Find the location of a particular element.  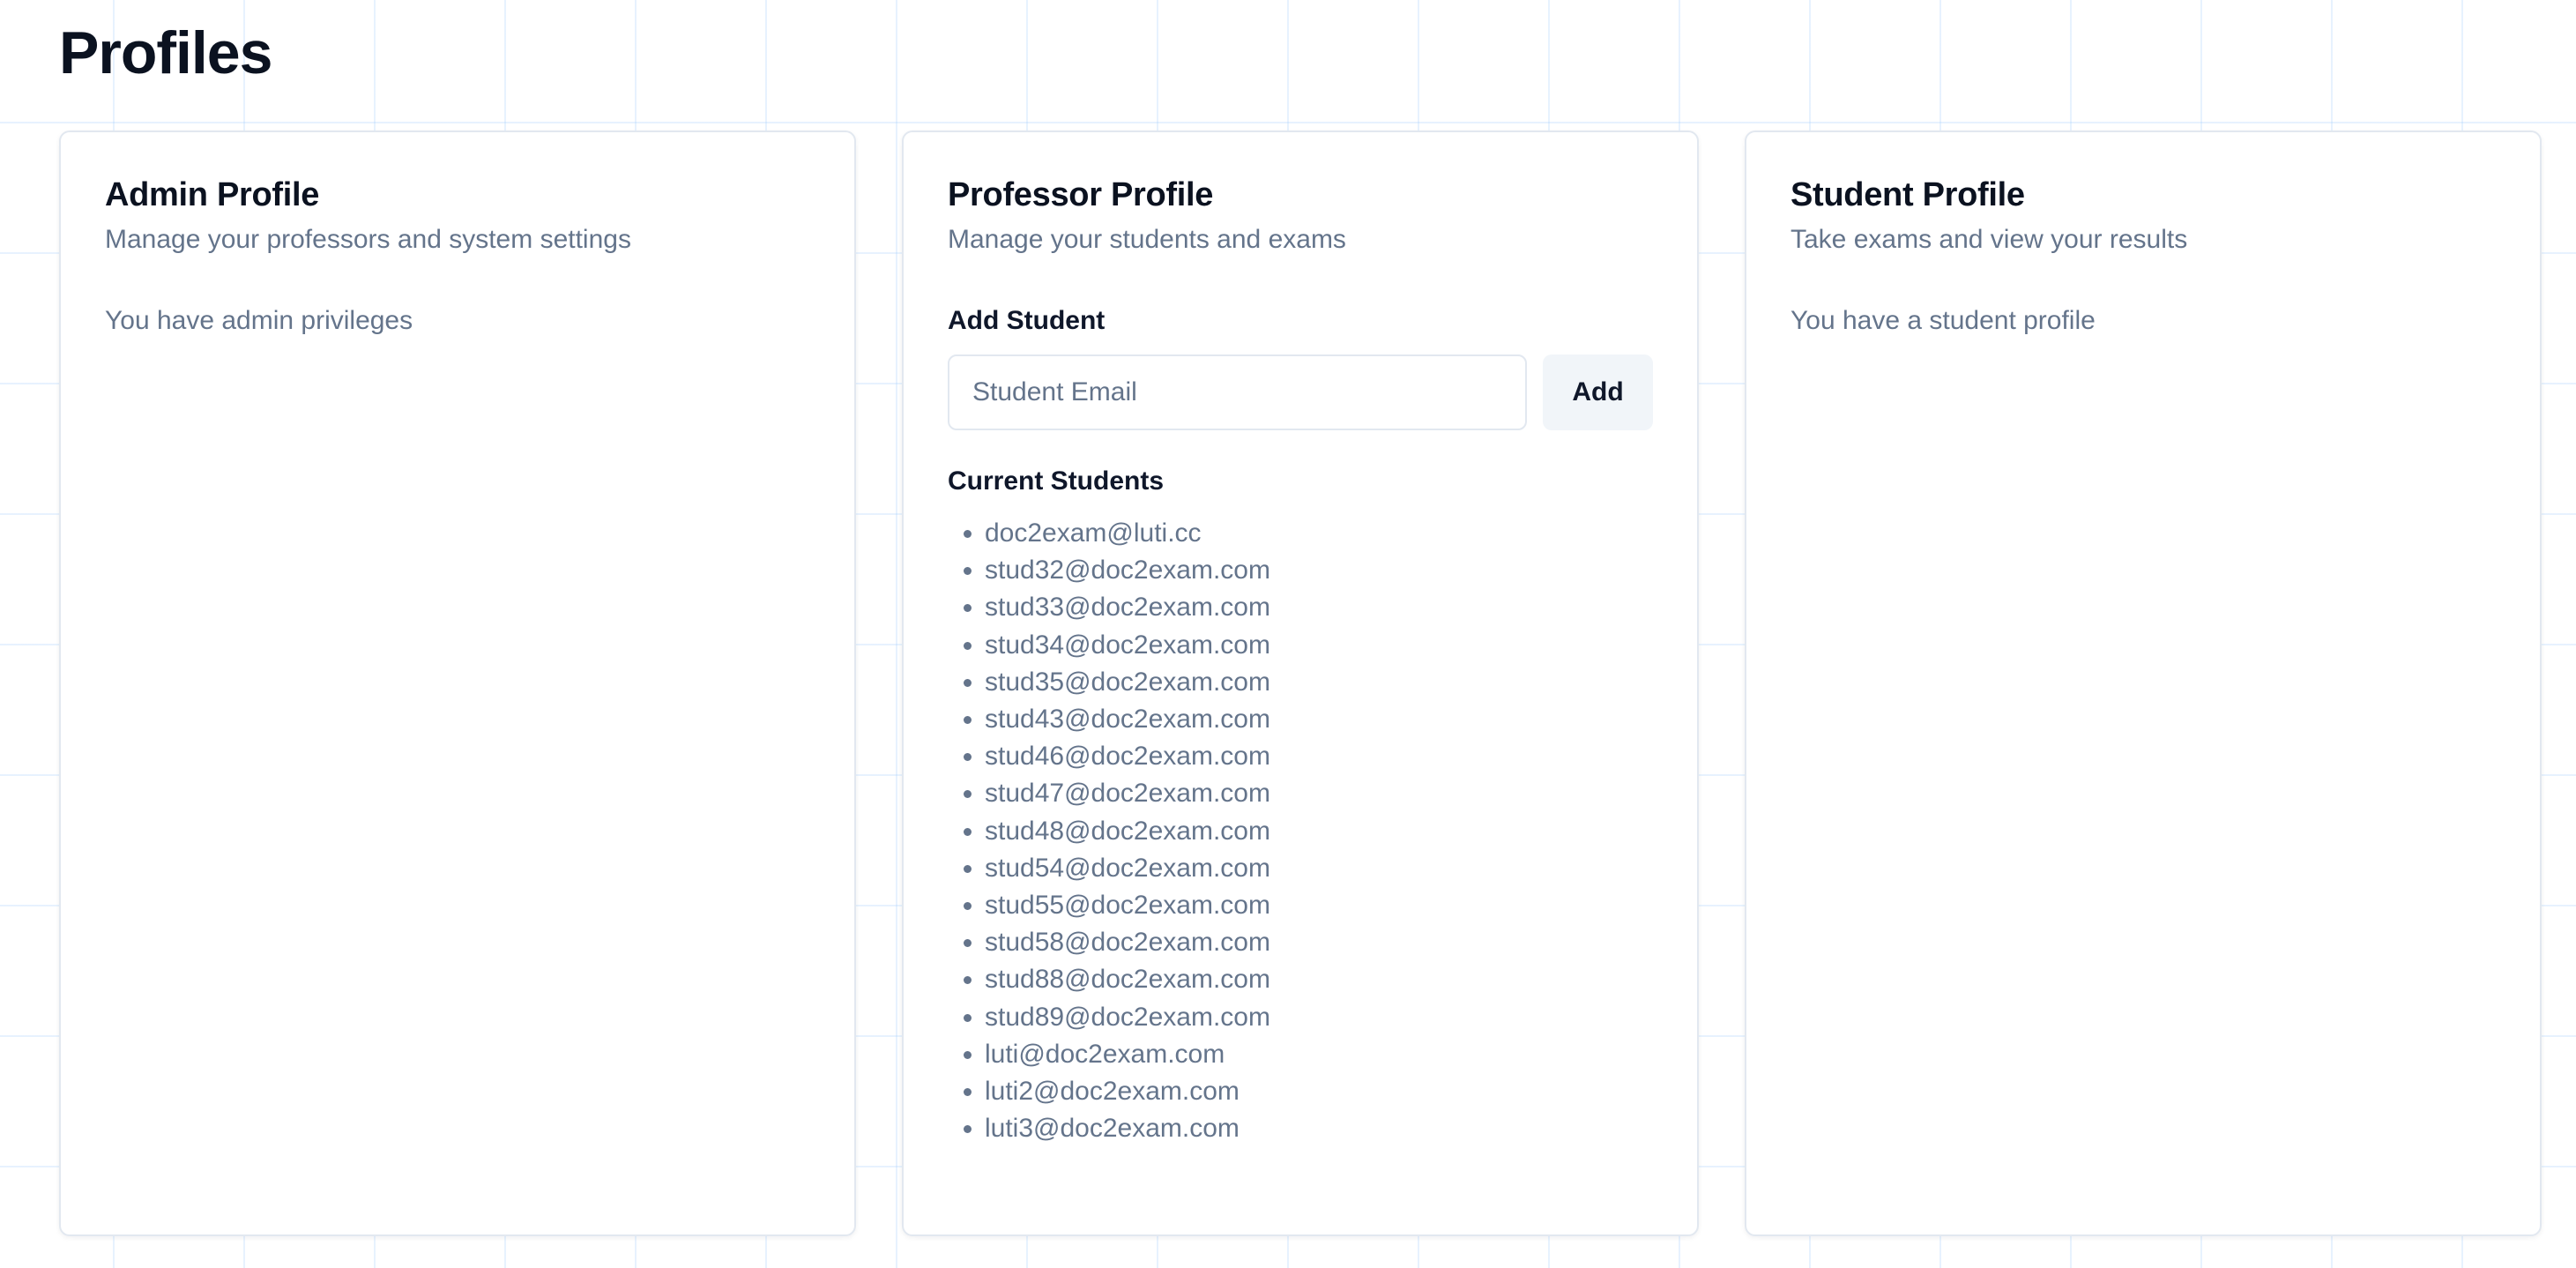

student-list-item: doc2exam@luti.cc is located at coordinates (1319, 533).